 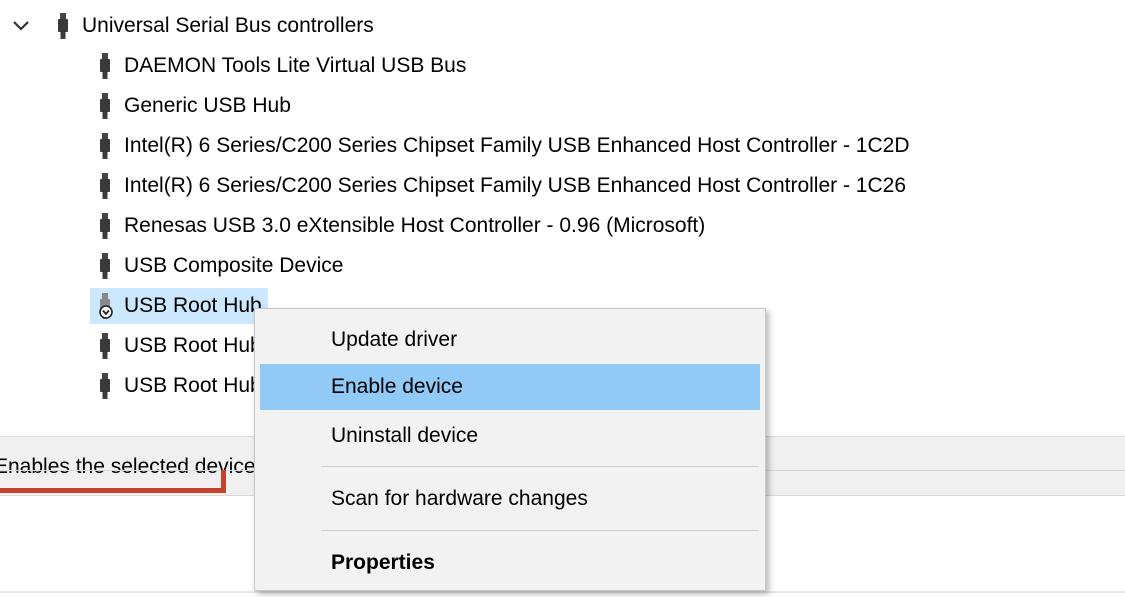 What do you see at coordinates (394, 339) in the screenshot?
I see `menu-item-label: Update driver` at bounding box center [394, 339].